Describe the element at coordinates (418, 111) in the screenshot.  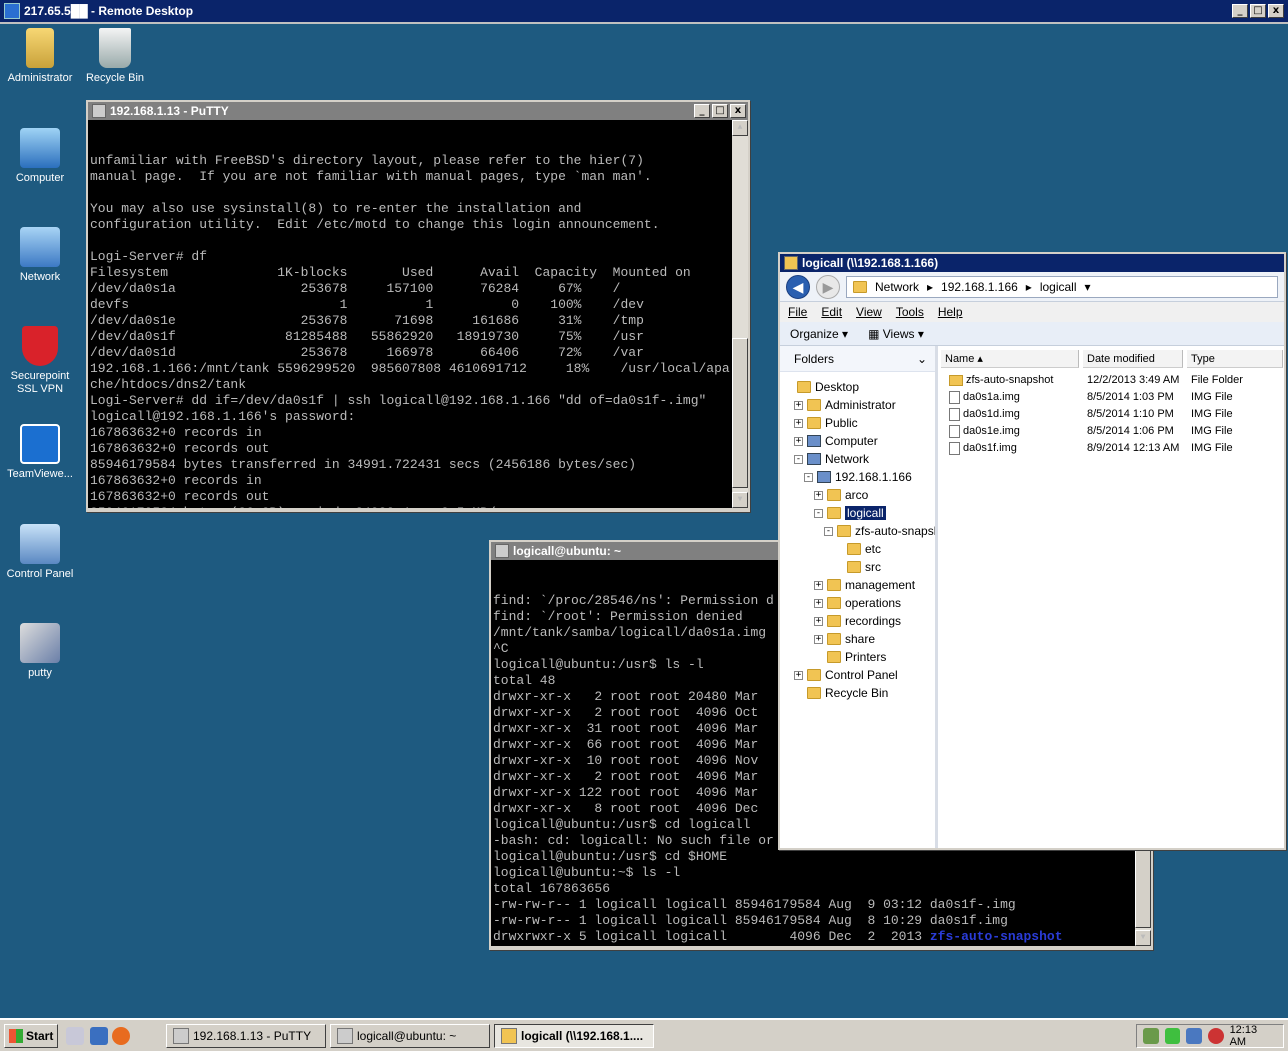
I see `putty-titlebar: 192.168.1.13 - PuTTY _ □ x` at that location.